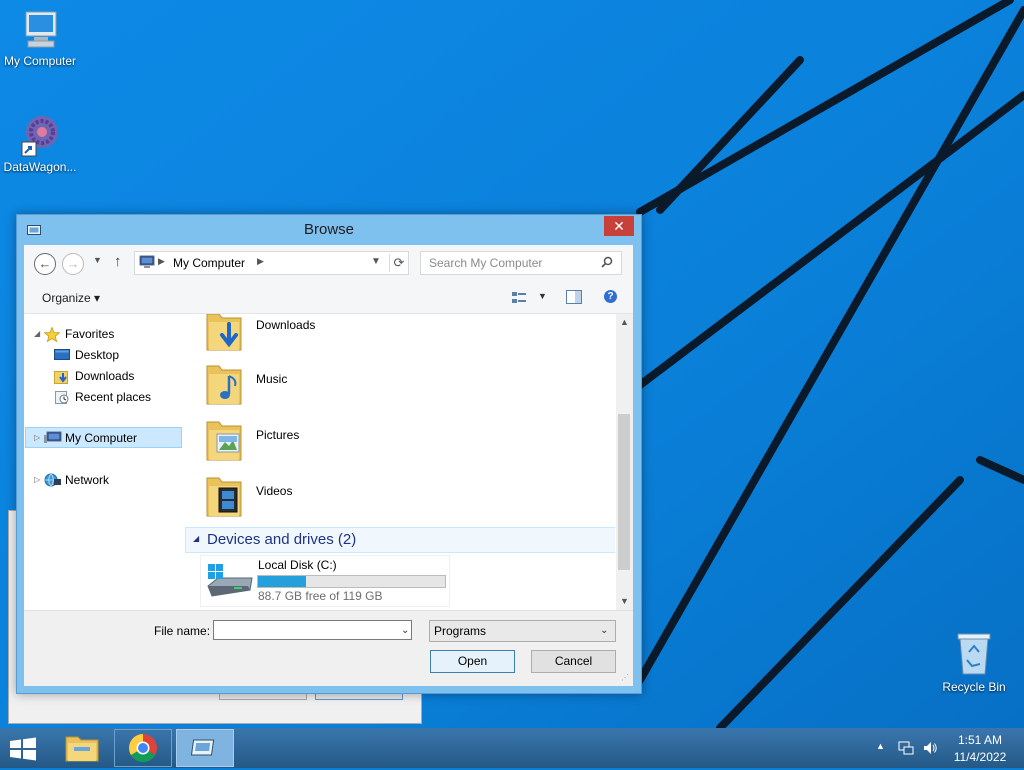 The image size is (1024, 770). I want to click on volume-icon, so click(930, 748).